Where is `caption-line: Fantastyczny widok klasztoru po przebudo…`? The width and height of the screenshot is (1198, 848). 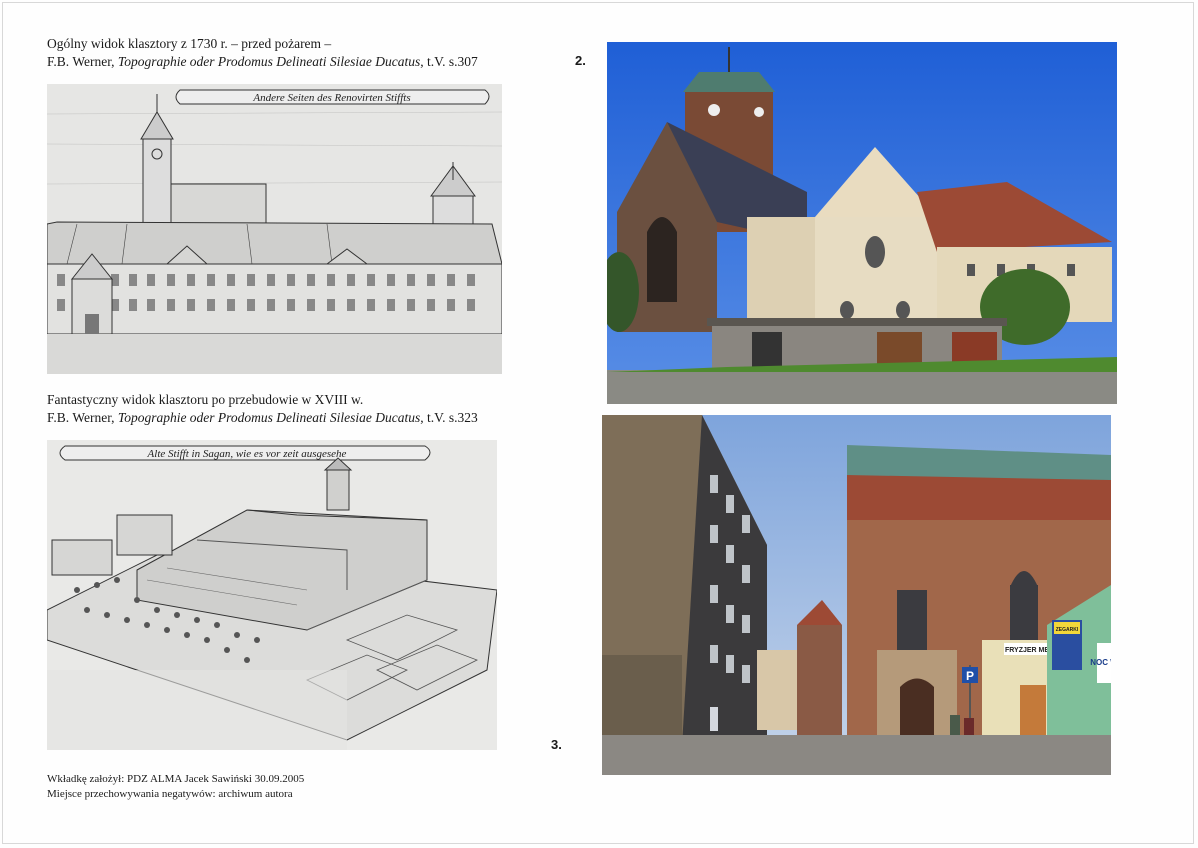
caption-line: Fantastyczny widok klasztoru po przebudo… is located at coordinates (205, 399).